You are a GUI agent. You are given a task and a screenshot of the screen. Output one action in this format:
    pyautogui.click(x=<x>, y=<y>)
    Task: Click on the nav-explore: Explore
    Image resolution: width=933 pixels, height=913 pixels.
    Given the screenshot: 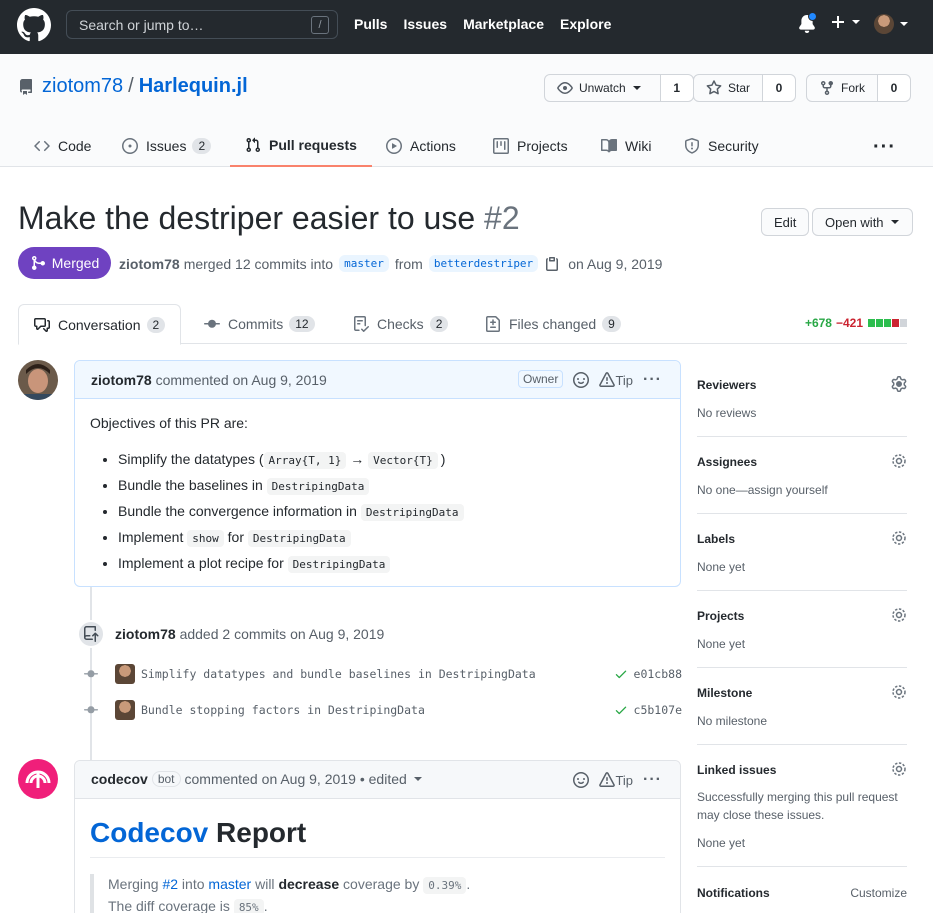 What is the action you would take?
    pyautogui.click(x=585, y=24)
    